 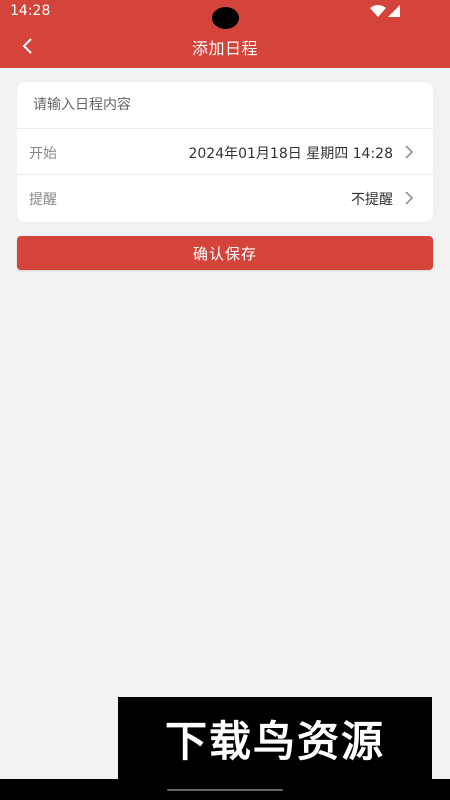 I want to click on signal-icon, so click(x=394, y=11).